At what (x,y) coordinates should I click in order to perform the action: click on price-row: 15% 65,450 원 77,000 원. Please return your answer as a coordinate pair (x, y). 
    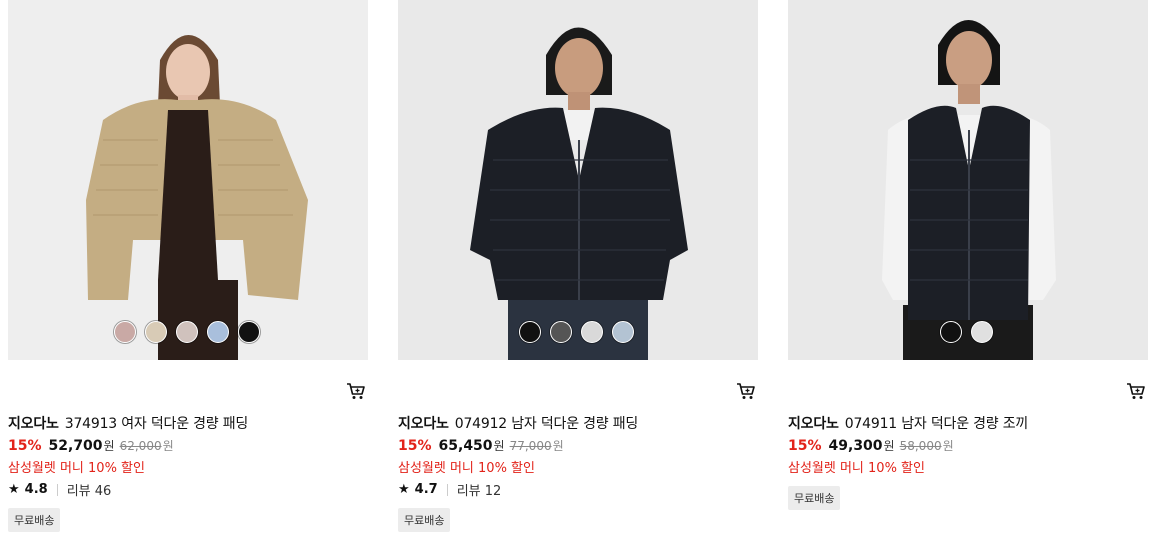
    Looking at the image, I should click on (481, 445).